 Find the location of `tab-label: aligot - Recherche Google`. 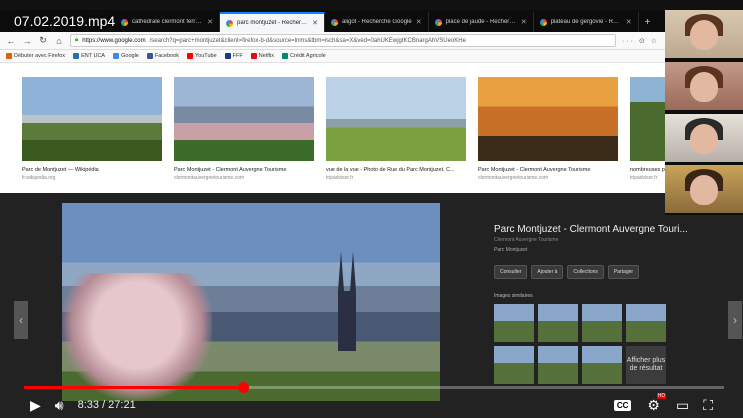

tab-label: aligot - Recherche Google is located at coordinates (377, 22).